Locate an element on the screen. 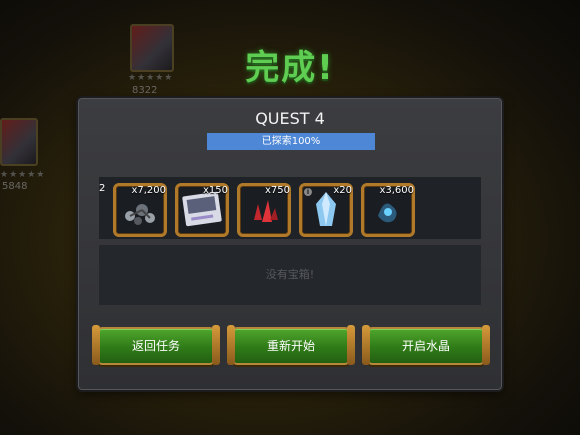 The width and height of the screenshot is (580, 435). open-crystal-button: 开启水晶 is located at coordinates (426, 345).